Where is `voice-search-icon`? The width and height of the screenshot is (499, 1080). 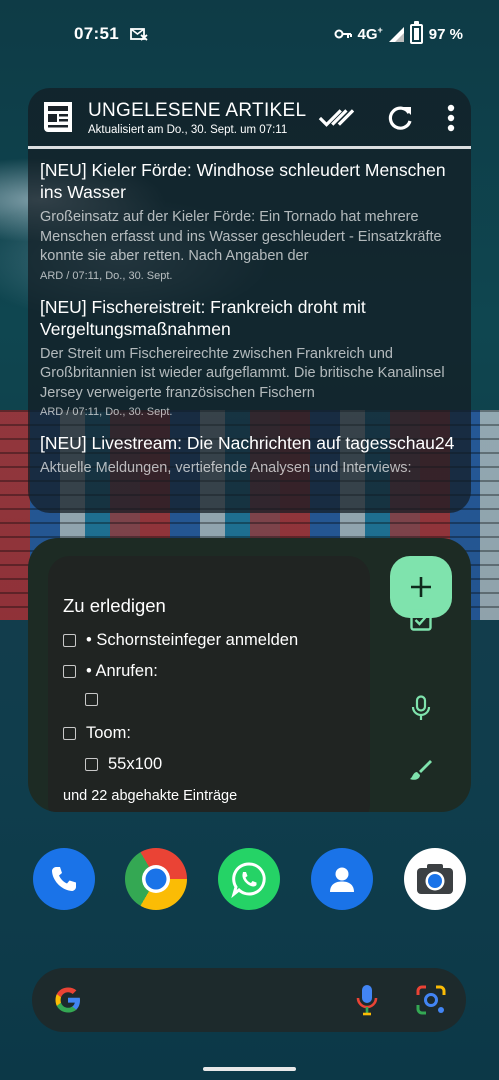
voice-search-icon is located at coordinates (367, 1000).